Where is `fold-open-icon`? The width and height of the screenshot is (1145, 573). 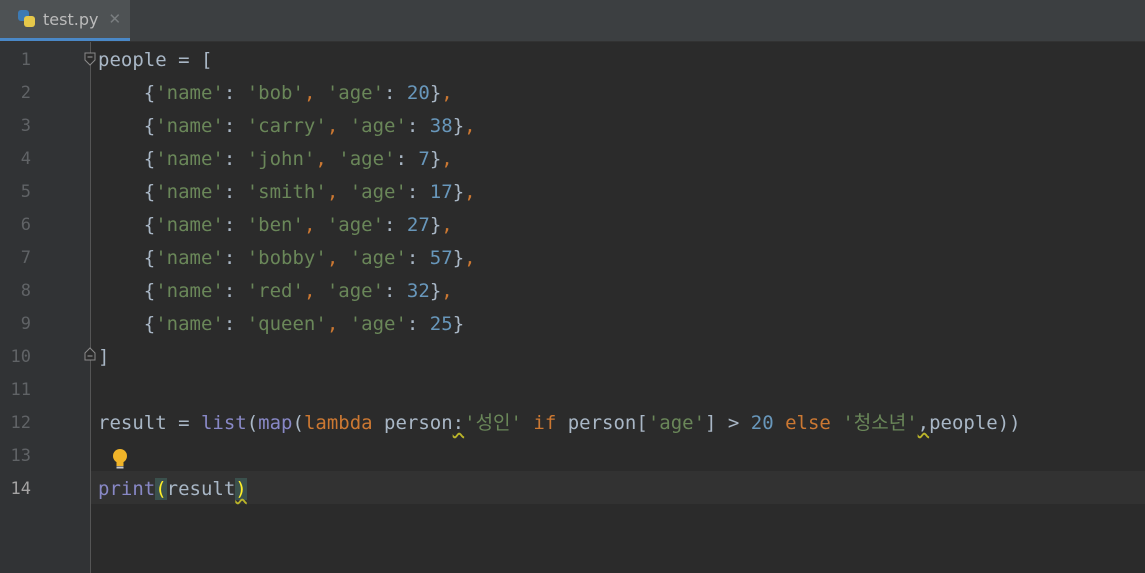 fold-open-icon is located at coordinates (90, 59).